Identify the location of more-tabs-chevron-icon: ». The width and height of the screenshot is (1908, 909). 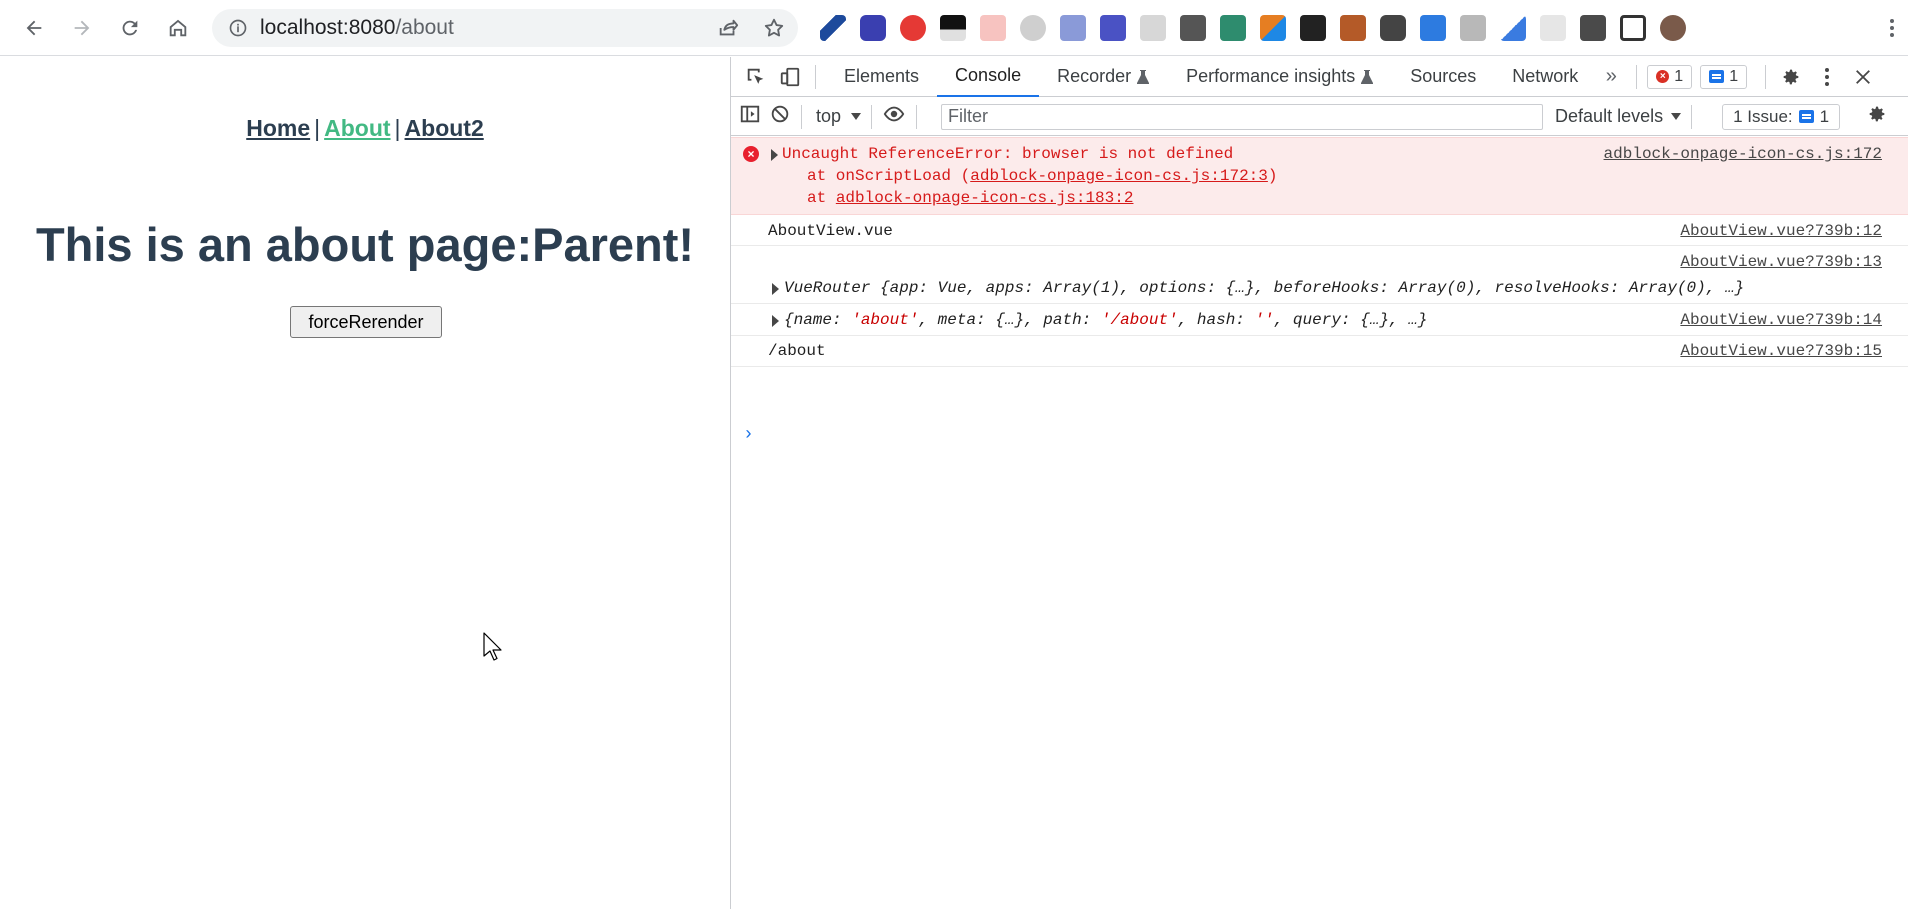
(1611, 77).